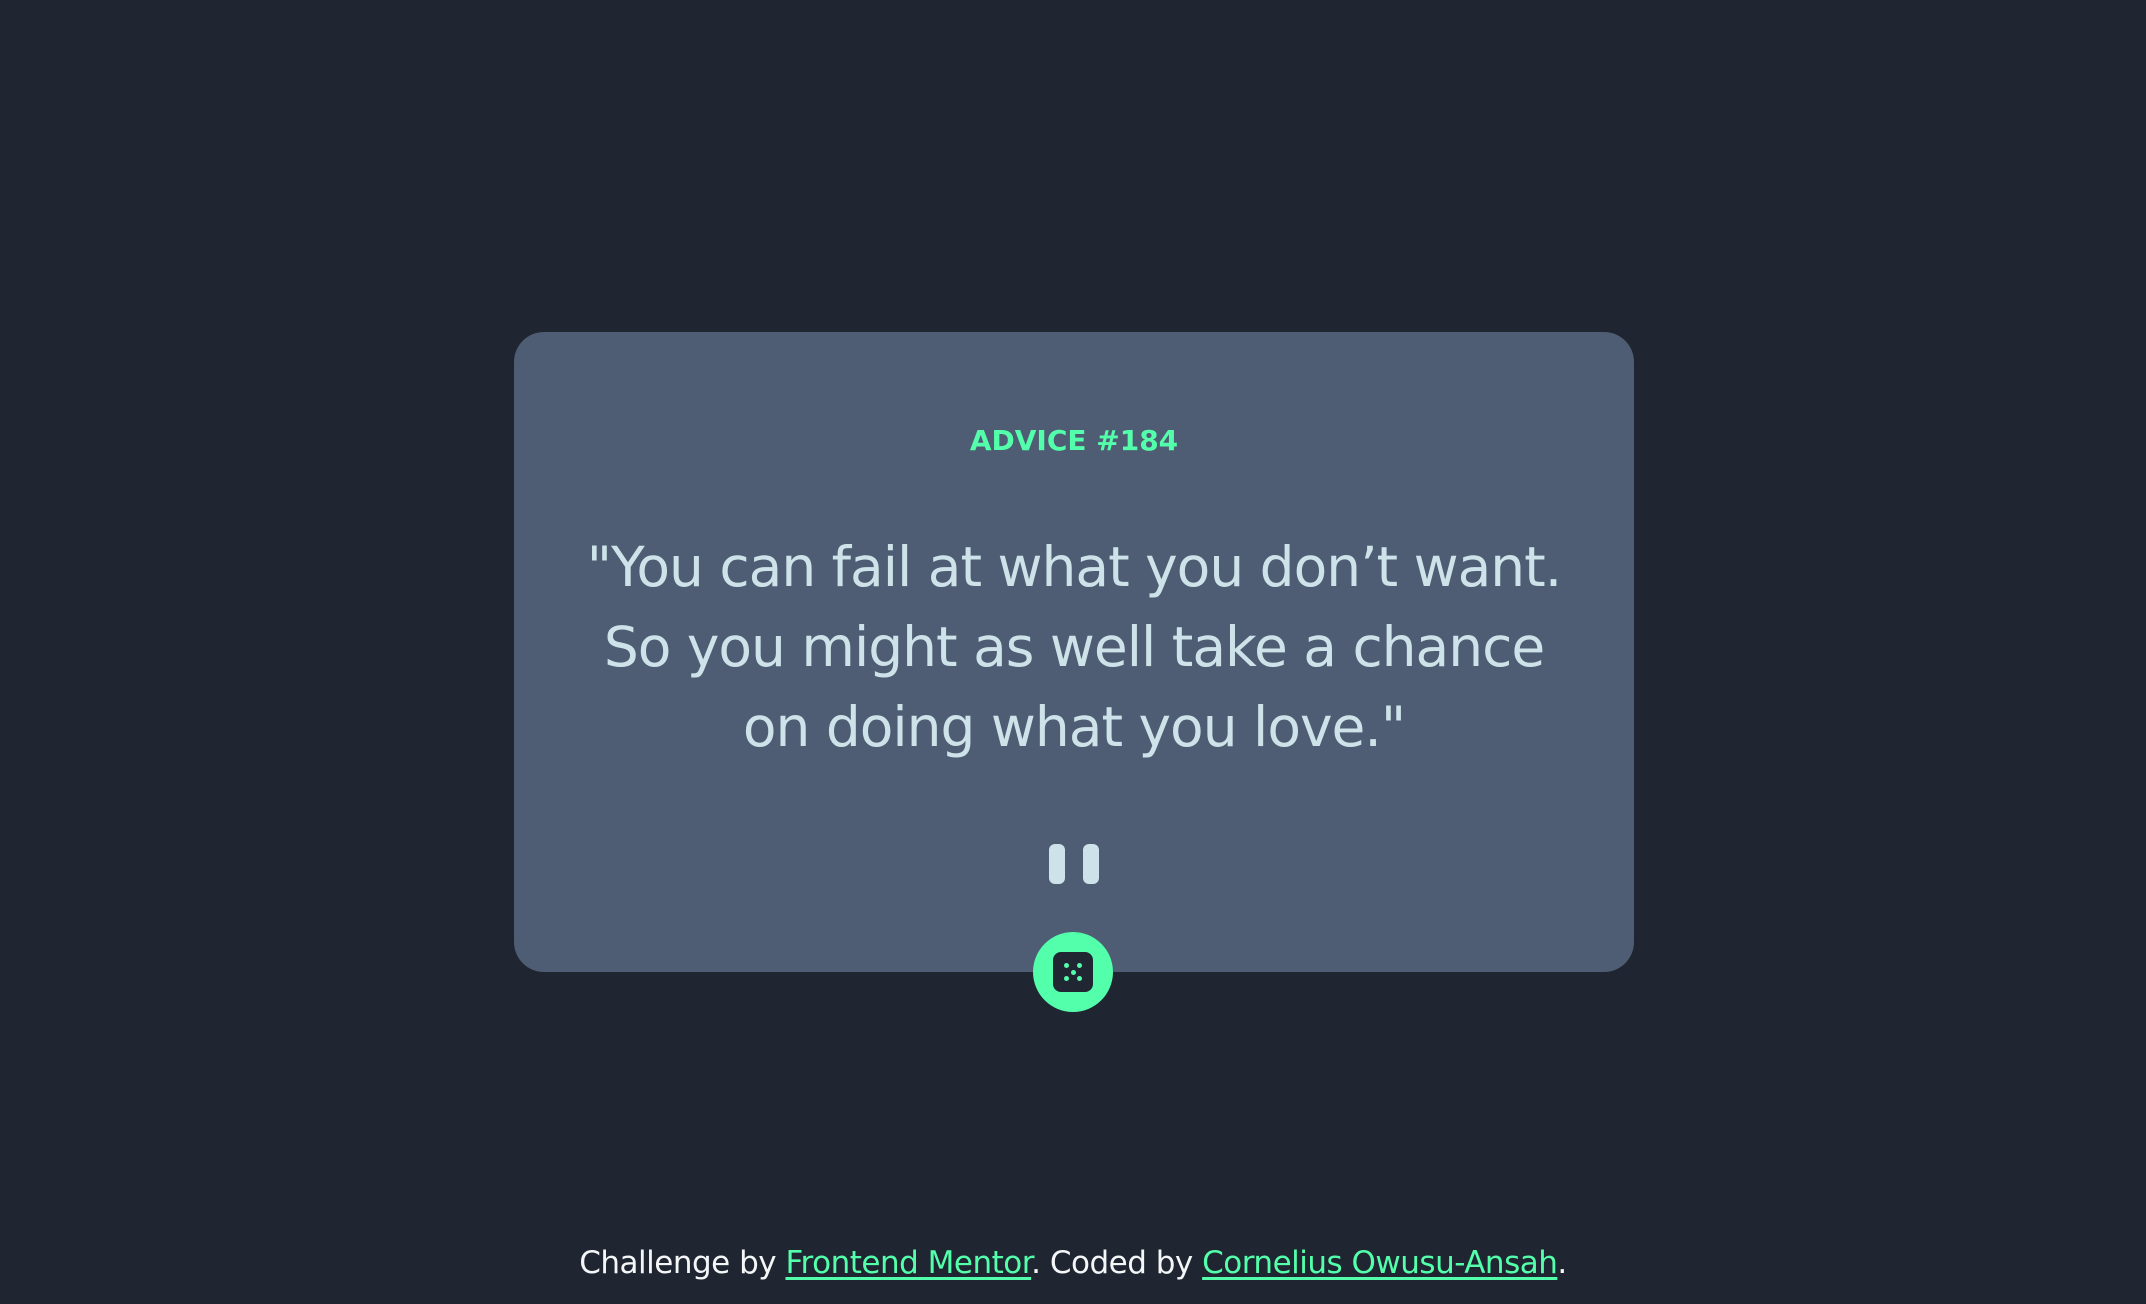  I want to click on divider-bar-right, so click(1091, 864).